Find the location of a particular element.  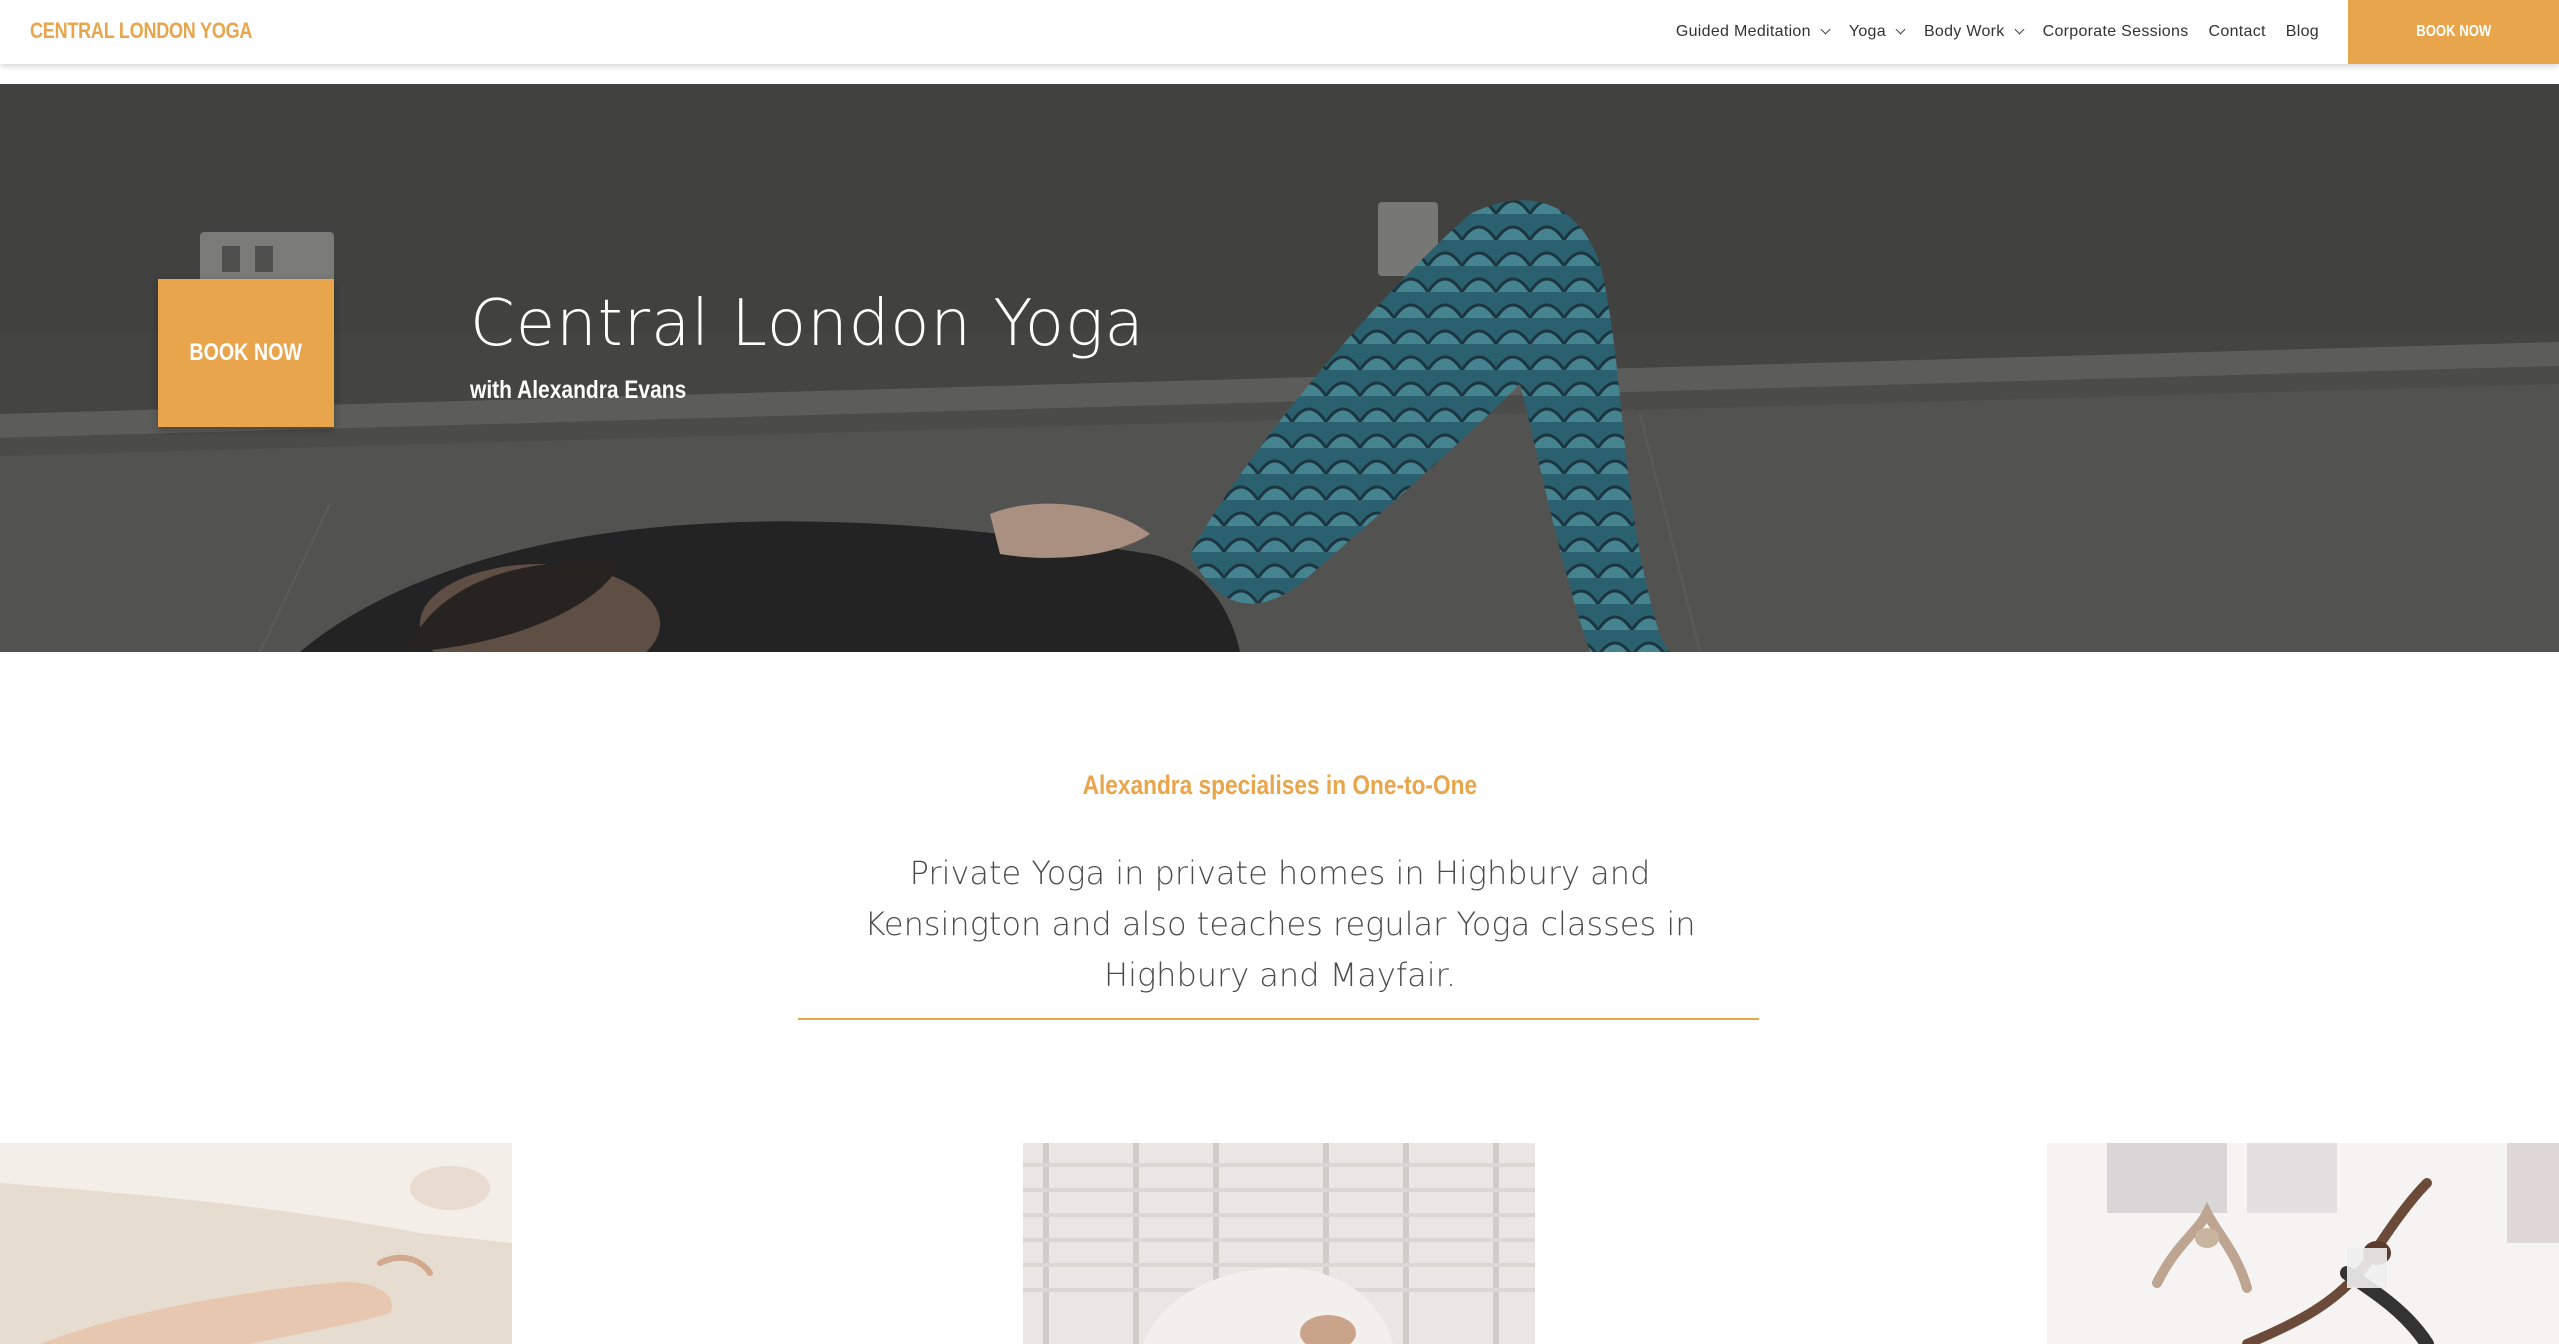

yoga-class-photo is located at coordinates (2303, 1243).